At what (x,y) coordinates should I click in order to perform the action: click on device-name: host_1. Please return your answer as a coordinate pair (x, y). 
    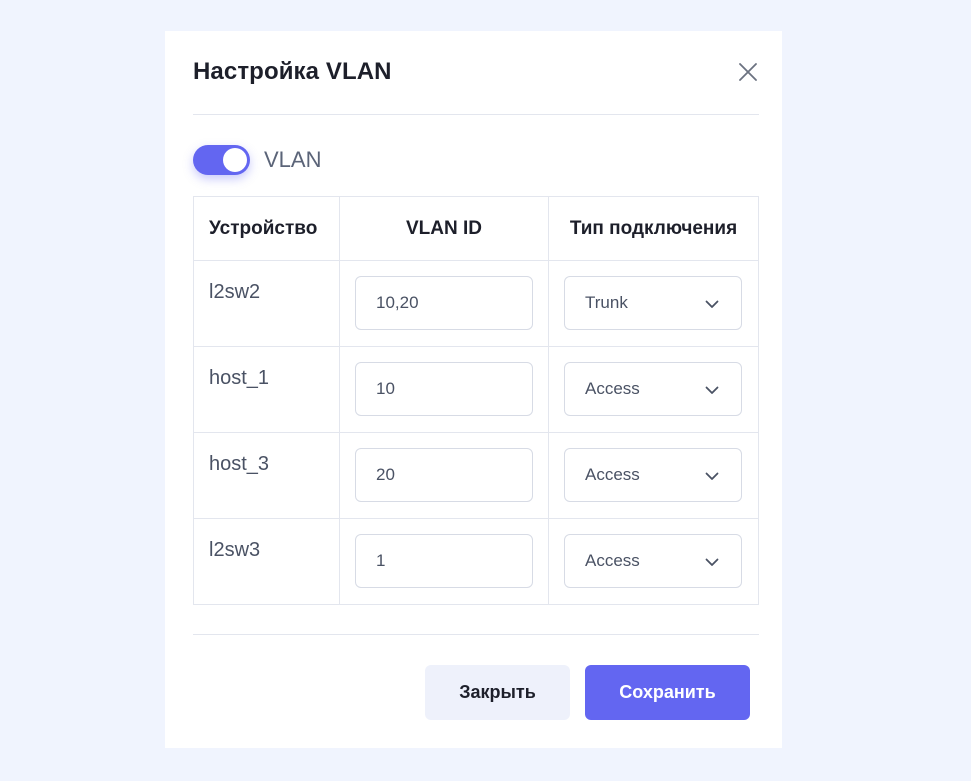
    Looking at the image, I should click on (266, 389).